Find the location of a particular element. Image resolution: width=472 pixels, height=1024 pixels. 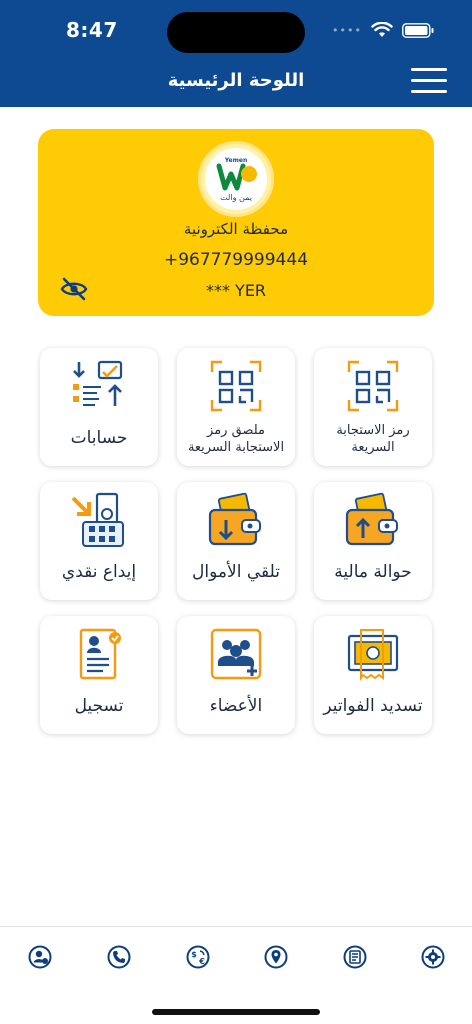

service-members: الأعضاء is located at coordinates (236, 675).